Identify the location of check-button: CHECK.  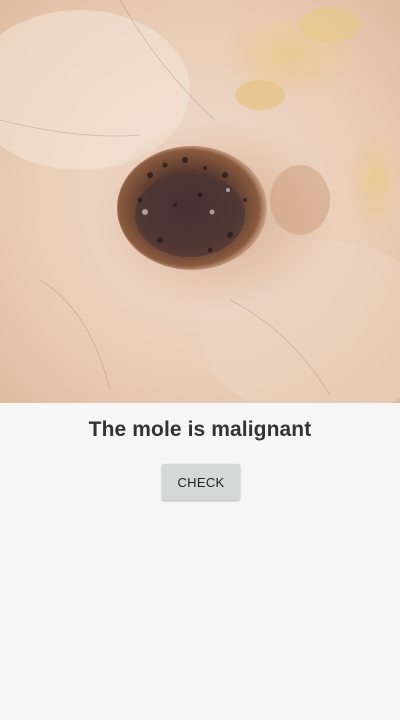
(201, 482).